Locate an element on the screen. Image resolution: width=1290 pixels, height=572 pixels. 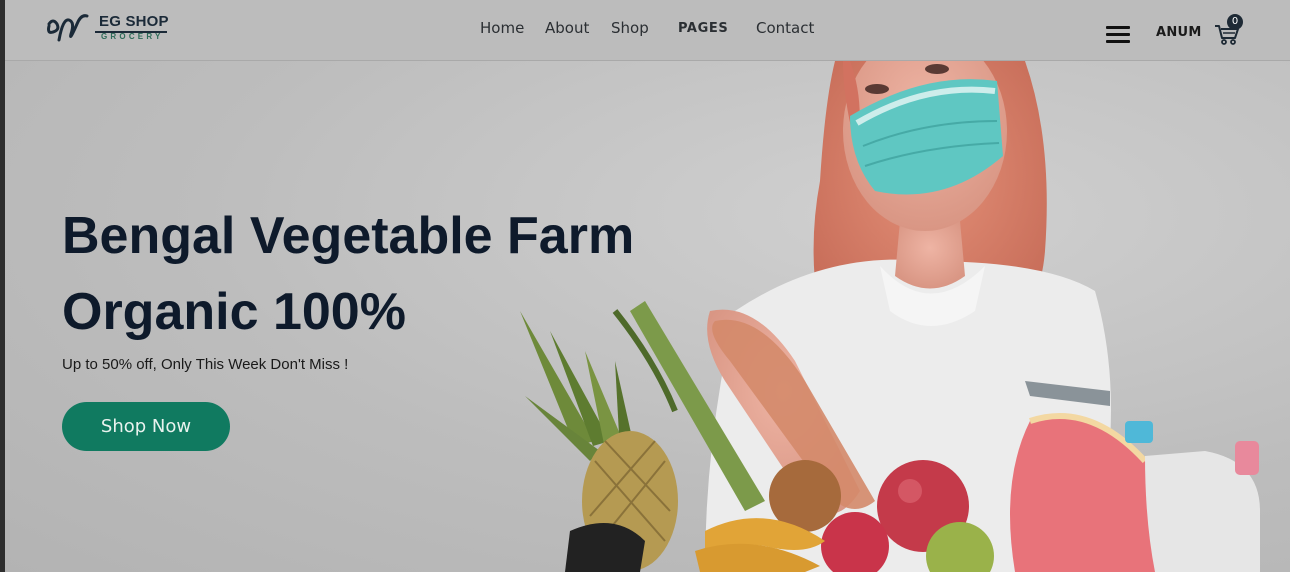
nav-pages: PAGES is located at coordinates (703, 28).